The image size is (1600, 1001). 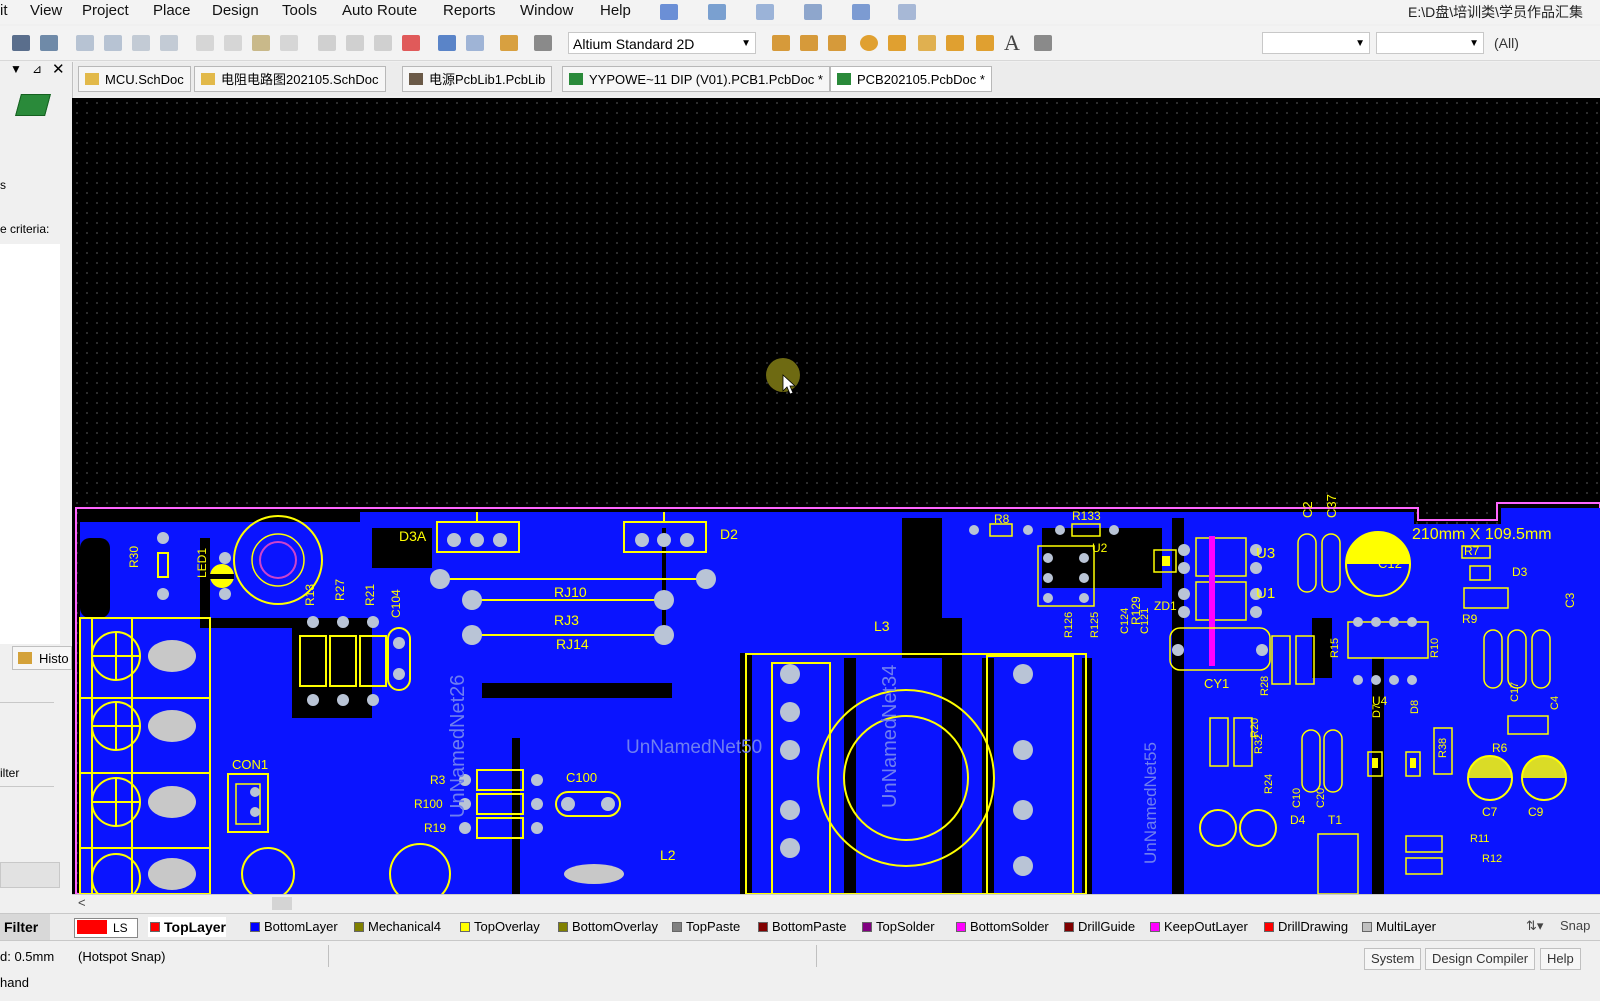 I want to click on filter-button: Filter, so click(x=25, y=927).